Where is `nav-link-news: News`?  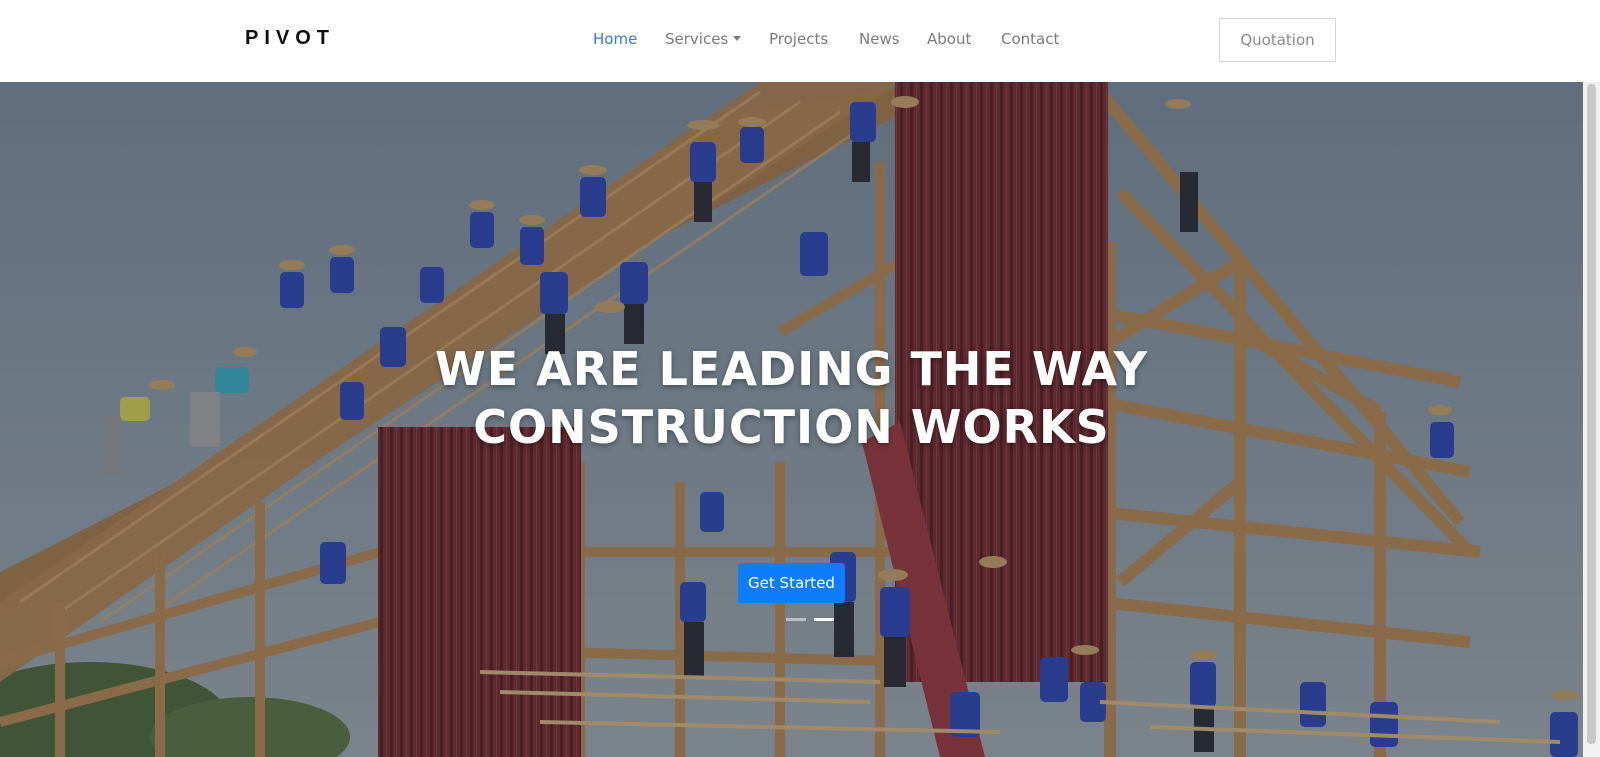
nav-link-news: News is located at coordinates (879, 39).